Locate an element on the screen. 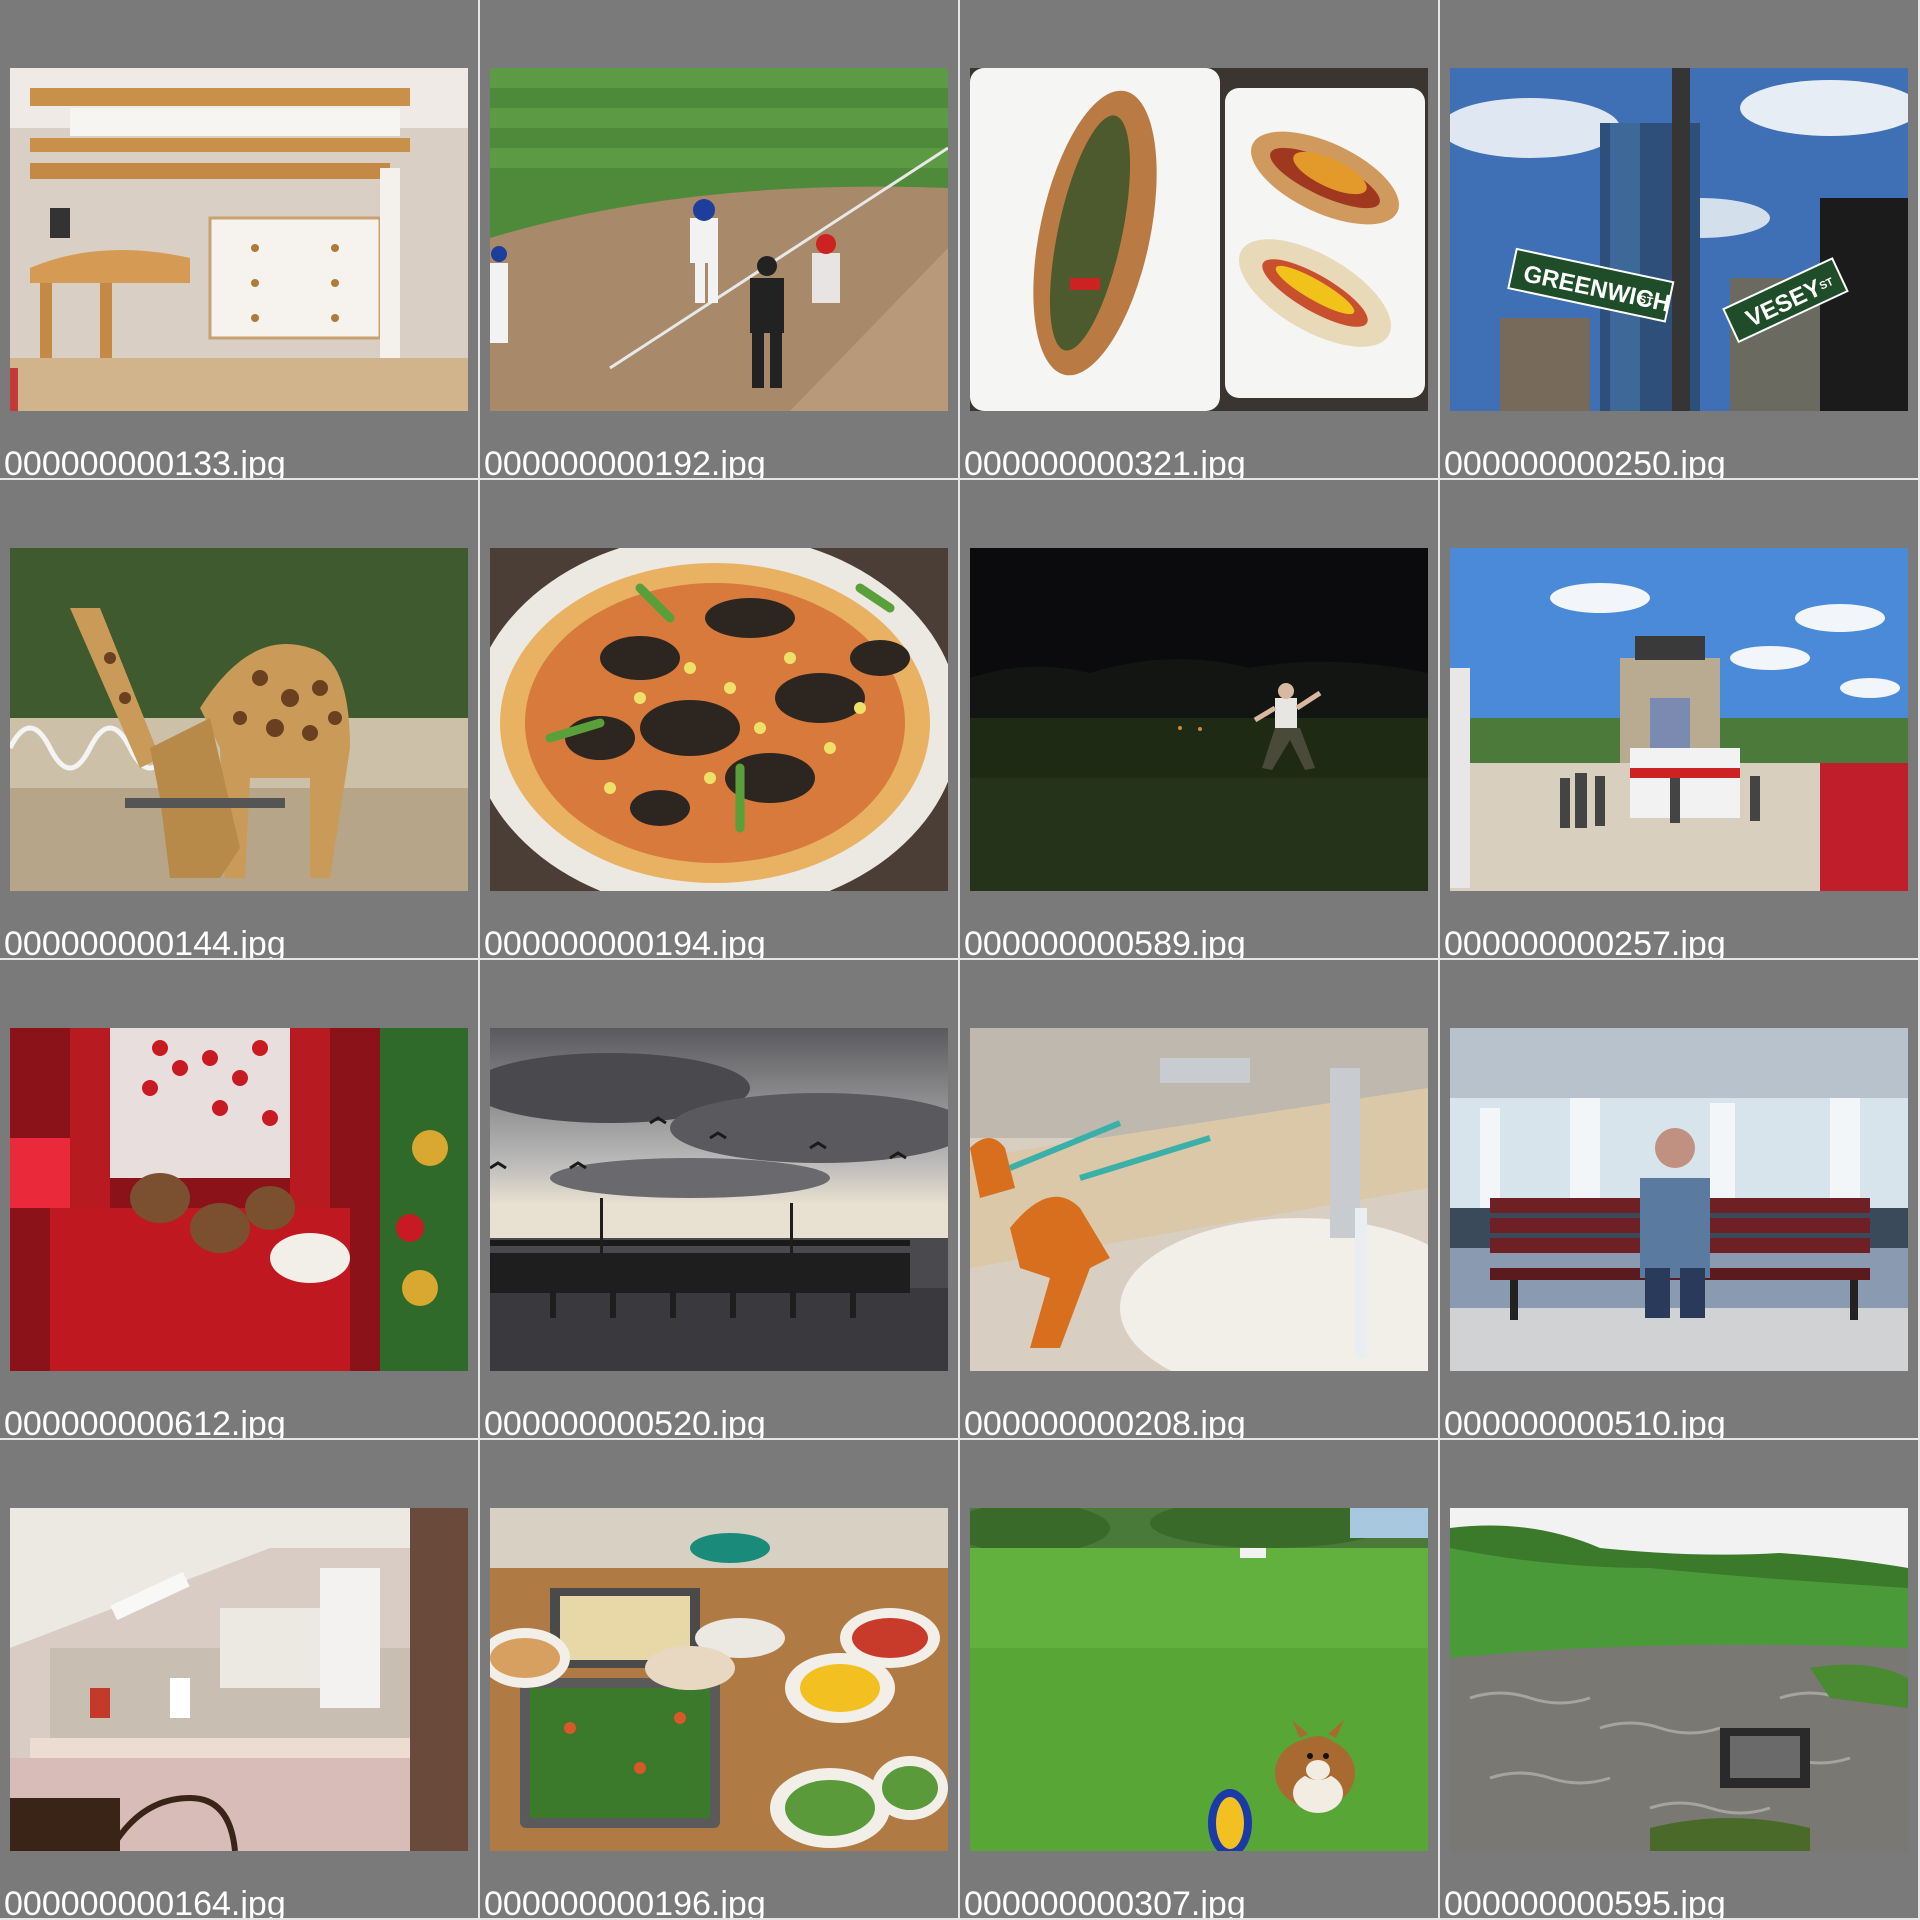 This screenshot has height=1920, width=1920. file-name: 000000000321.jpg is located at coordinates (1105, 462).